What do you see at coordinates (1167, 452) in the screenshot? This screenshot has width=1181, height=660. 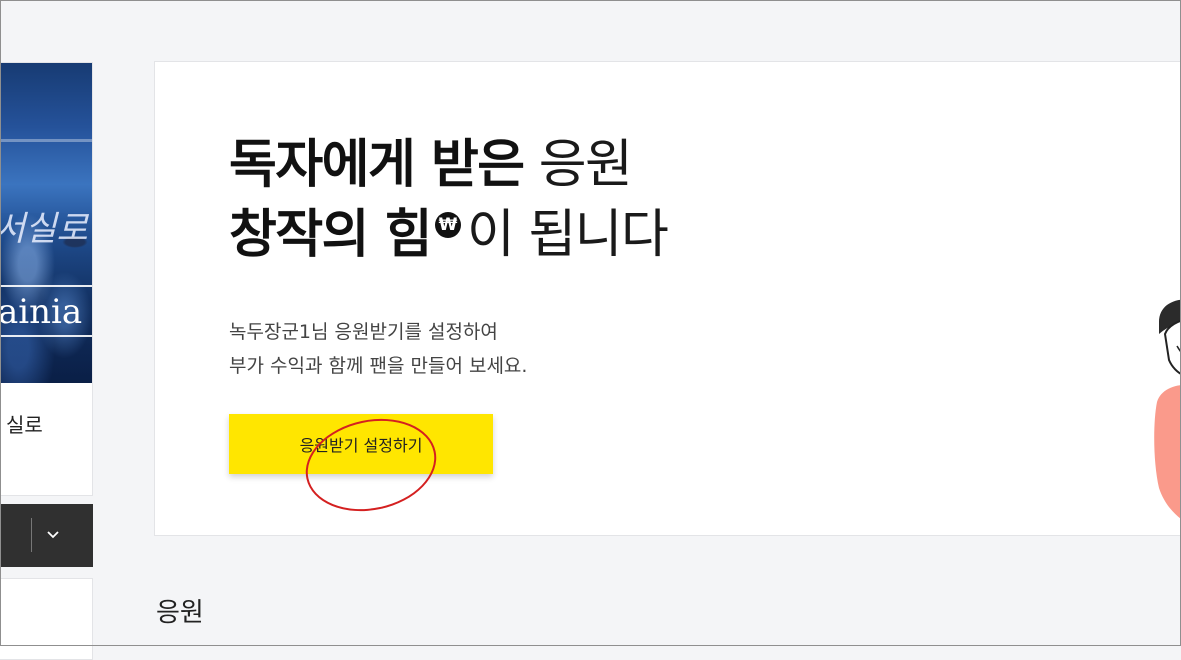 I see `shirt-shape` at bounding box center [1167, 452].